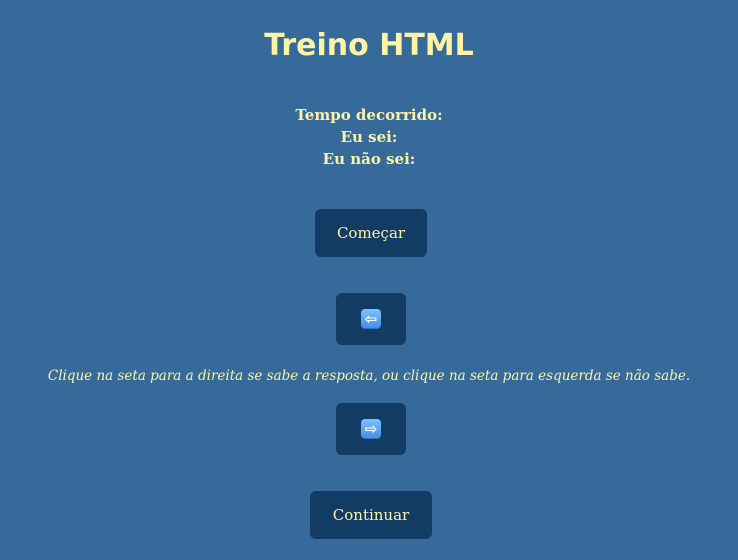 The width and height of the screenshot is (738, 560). I want to click on start-button: Começar, so click(371, 233).